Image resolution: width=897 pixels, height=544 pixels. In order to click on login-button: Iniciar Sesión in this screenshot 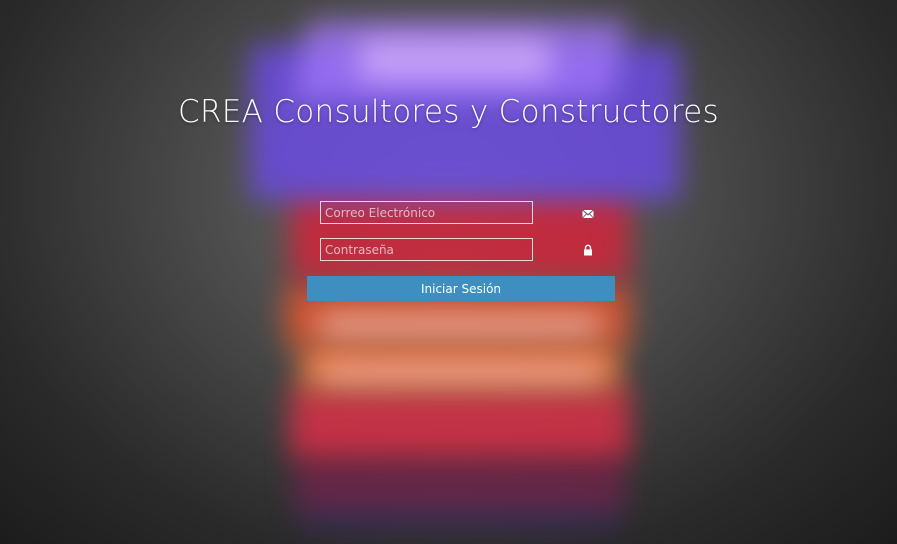, I will do `click(461, 288)`.